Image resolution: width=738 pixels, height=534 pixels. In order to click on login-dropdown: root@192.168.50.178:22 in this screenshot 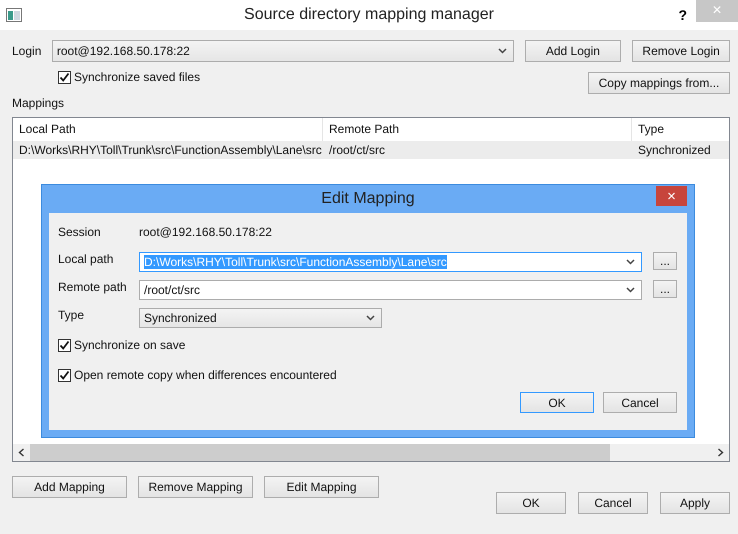, I will do `click(283, 51)`.